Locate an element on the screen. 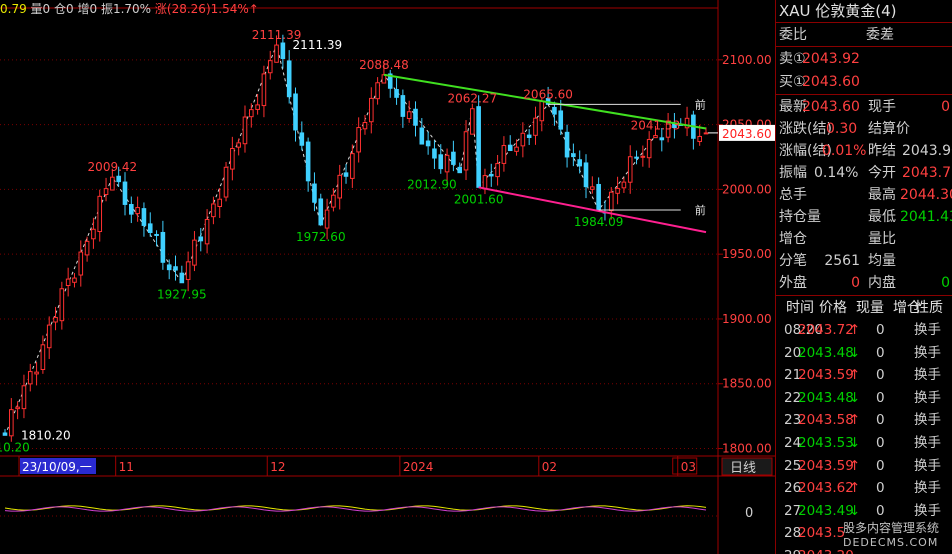  last-price-label: 2043.60 is located at coordinates (747, 134).